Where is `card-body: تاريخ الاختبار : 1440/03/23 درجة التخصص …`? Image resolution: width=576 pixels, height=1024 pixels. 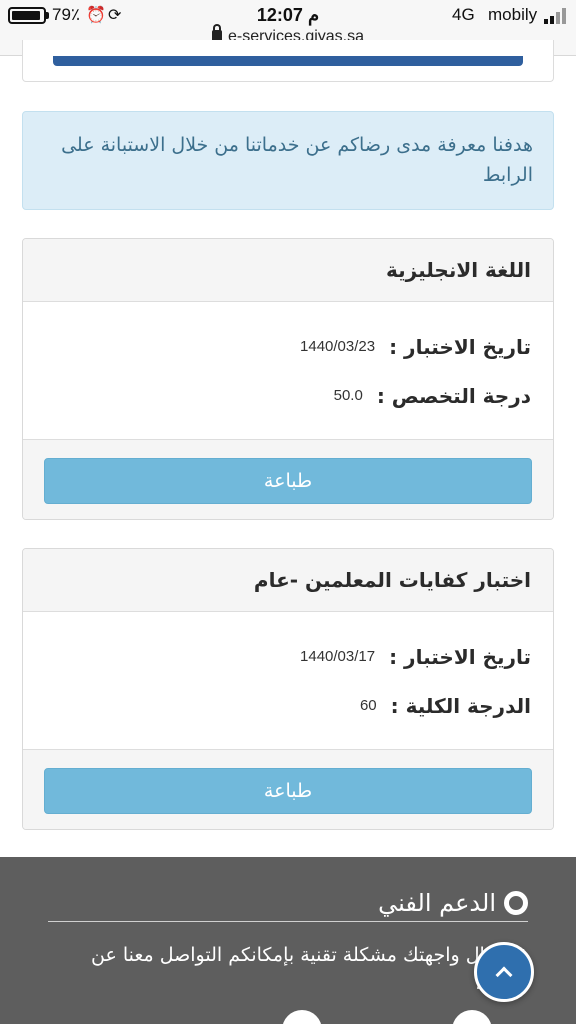
card-body: تاريخ الاختبار : 1440/03/23 درجة التخصص … is located at coordinates (288, 371).